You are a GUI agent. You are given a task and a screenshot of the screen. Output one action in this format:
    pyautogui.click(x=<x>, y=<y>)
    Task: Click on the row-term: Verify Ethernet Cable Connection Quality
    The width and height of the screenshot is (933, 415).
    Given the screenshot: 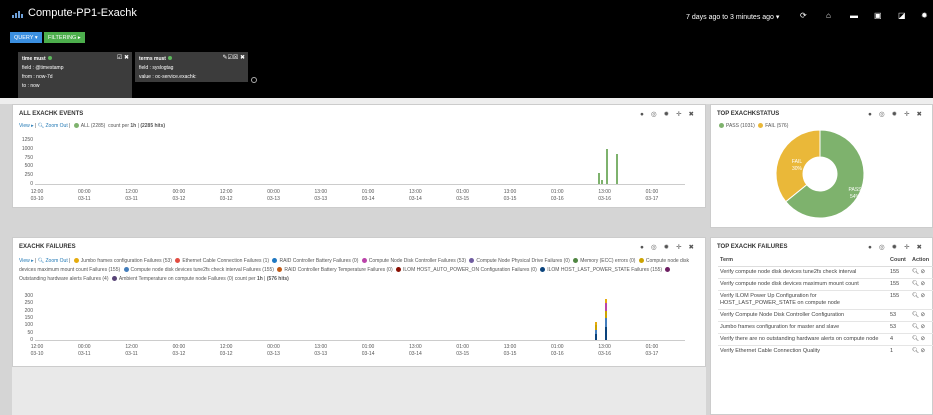 What is the action you would take?
    pyautogui.click(x=803, y=351)
    